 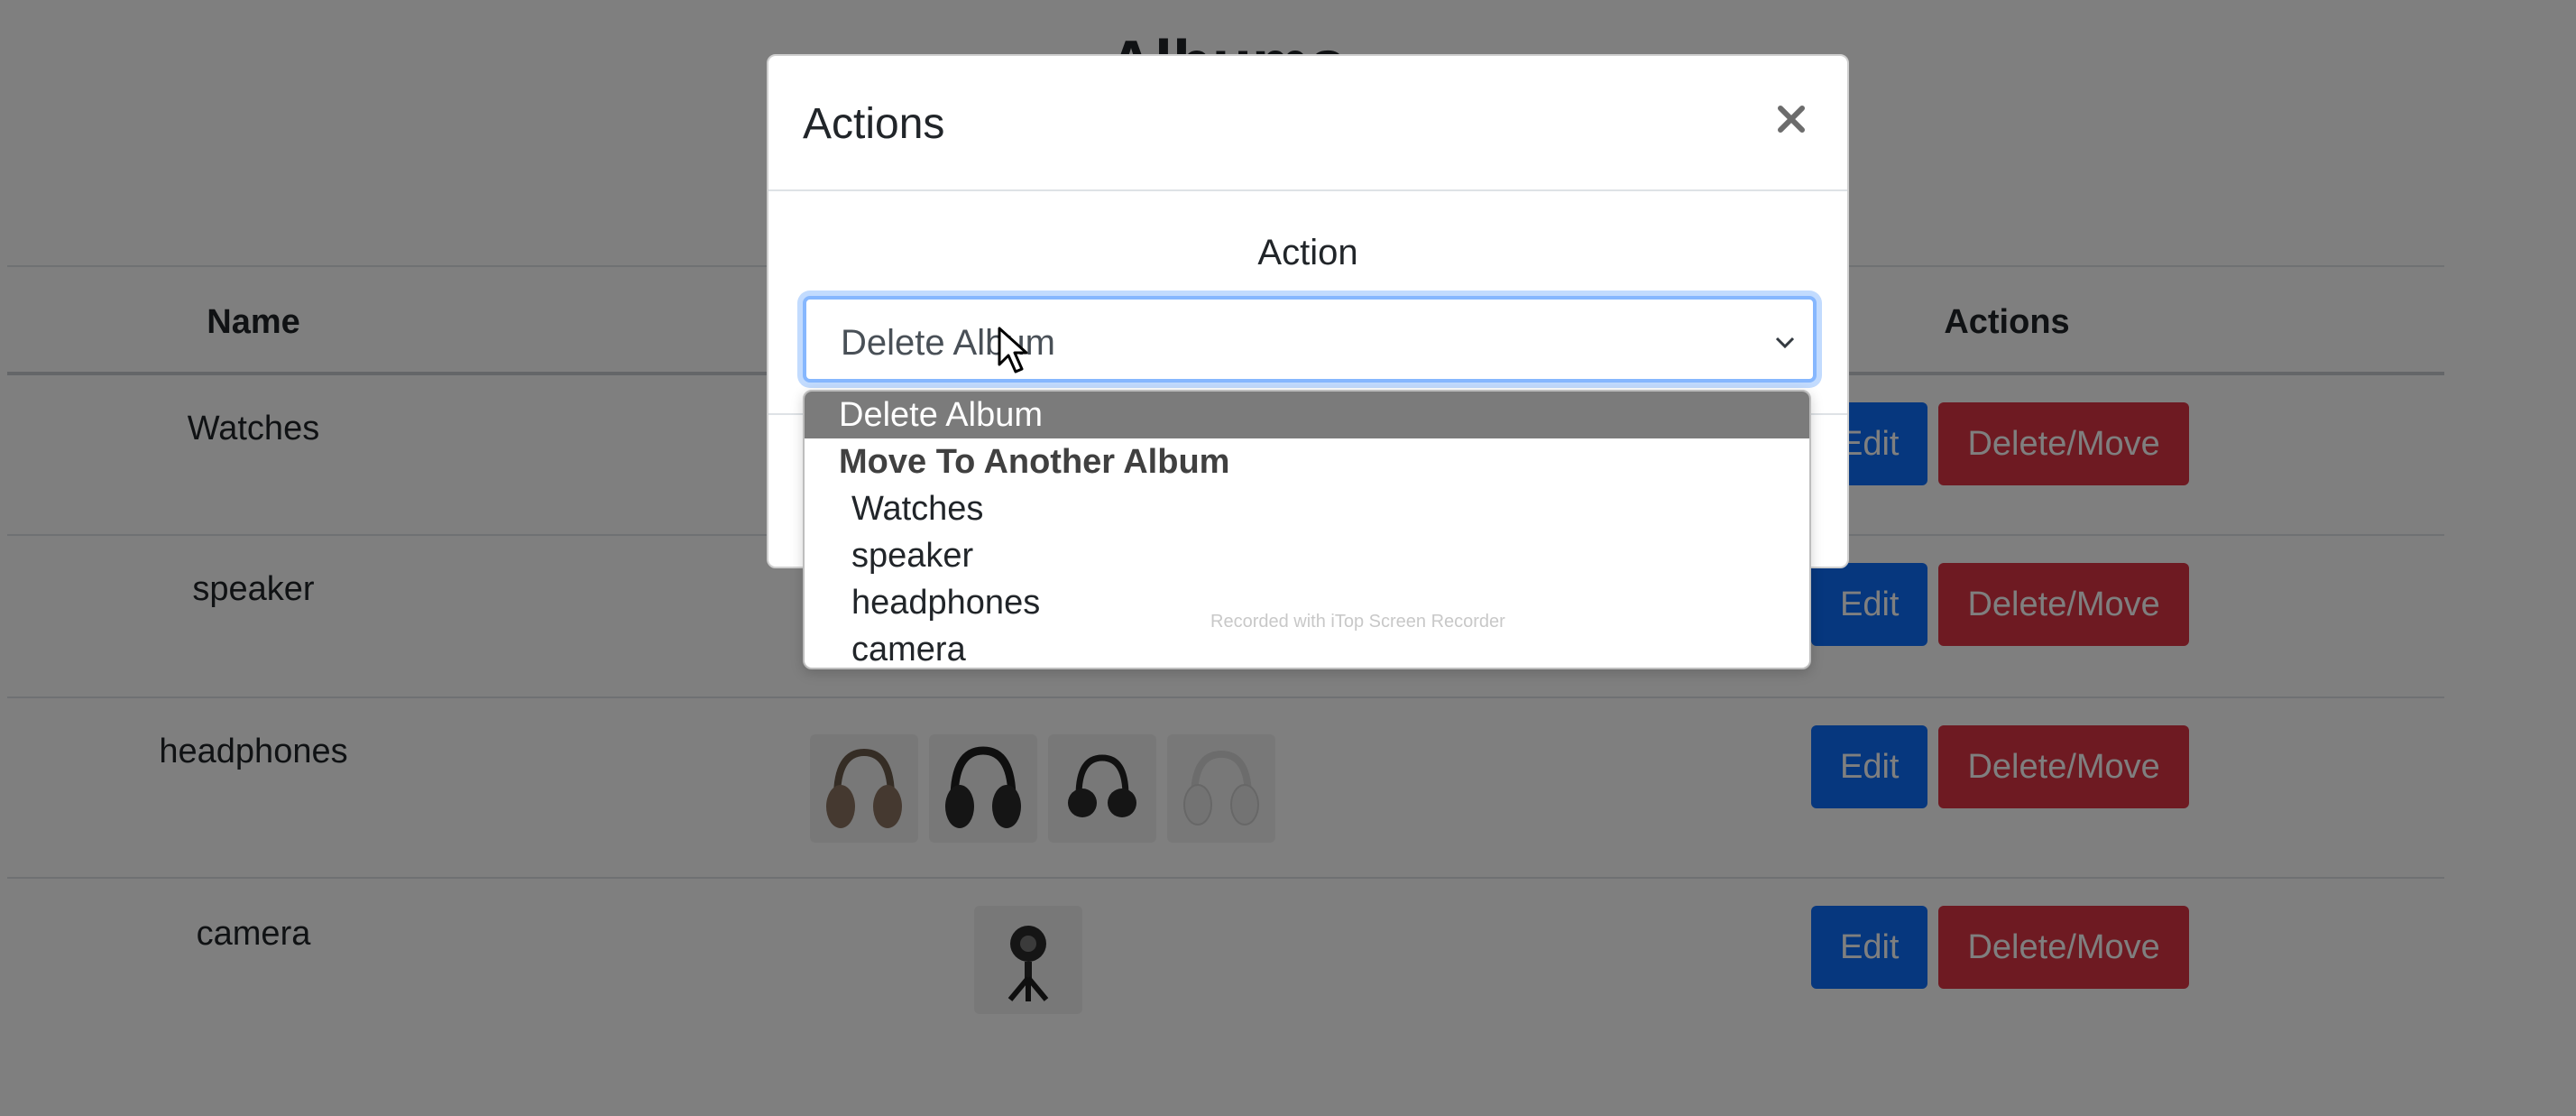 I want to click on mouse-cursor-icon, so click(x=1013, y=351).